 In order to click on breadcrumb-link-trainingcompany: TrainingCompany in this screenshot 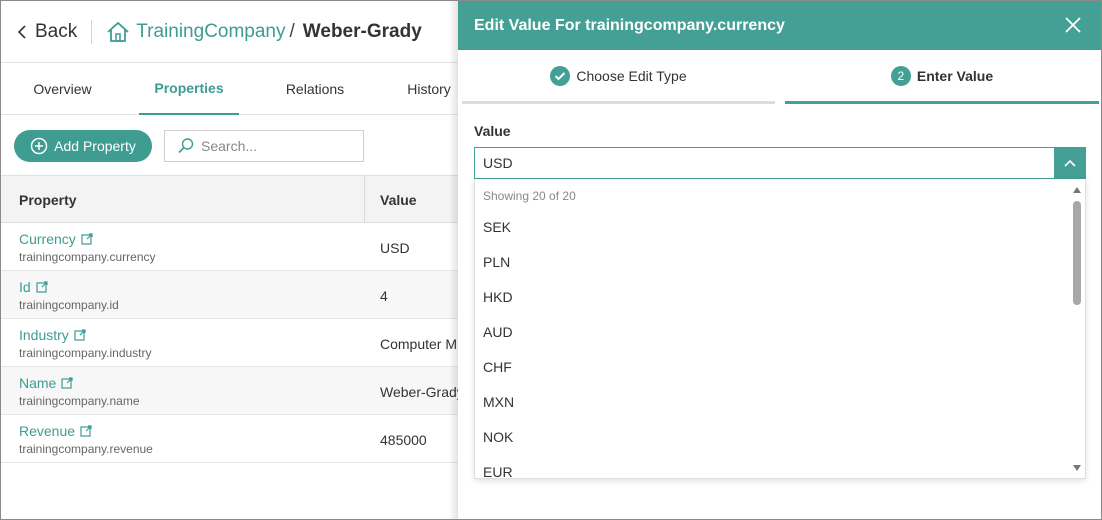, I will do `click(210, 32)`.